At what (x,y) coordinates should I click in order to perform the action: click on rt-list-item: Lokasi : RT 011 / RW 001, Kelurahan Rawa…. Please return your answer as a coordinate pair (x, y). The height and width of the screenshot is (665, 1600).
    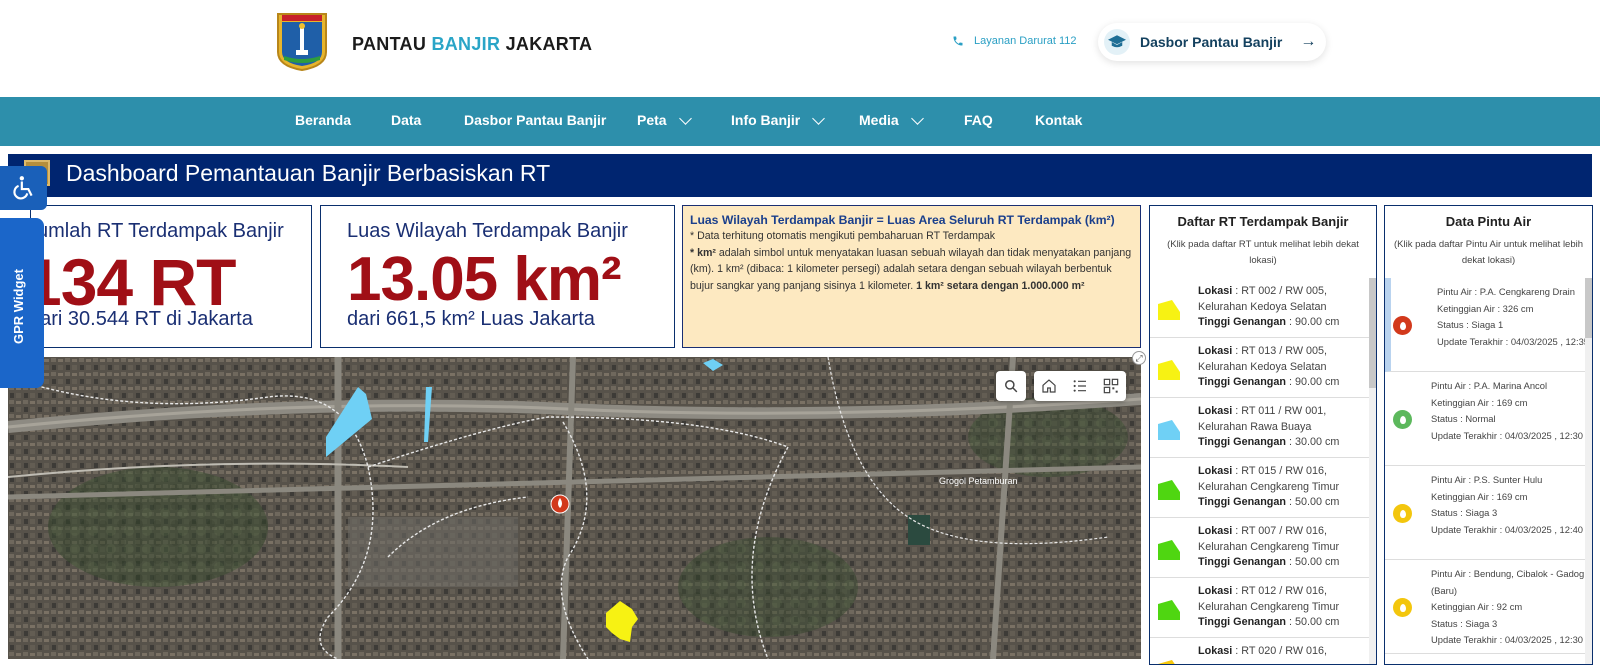
    Looking at the image, I should click on (1260, 428).